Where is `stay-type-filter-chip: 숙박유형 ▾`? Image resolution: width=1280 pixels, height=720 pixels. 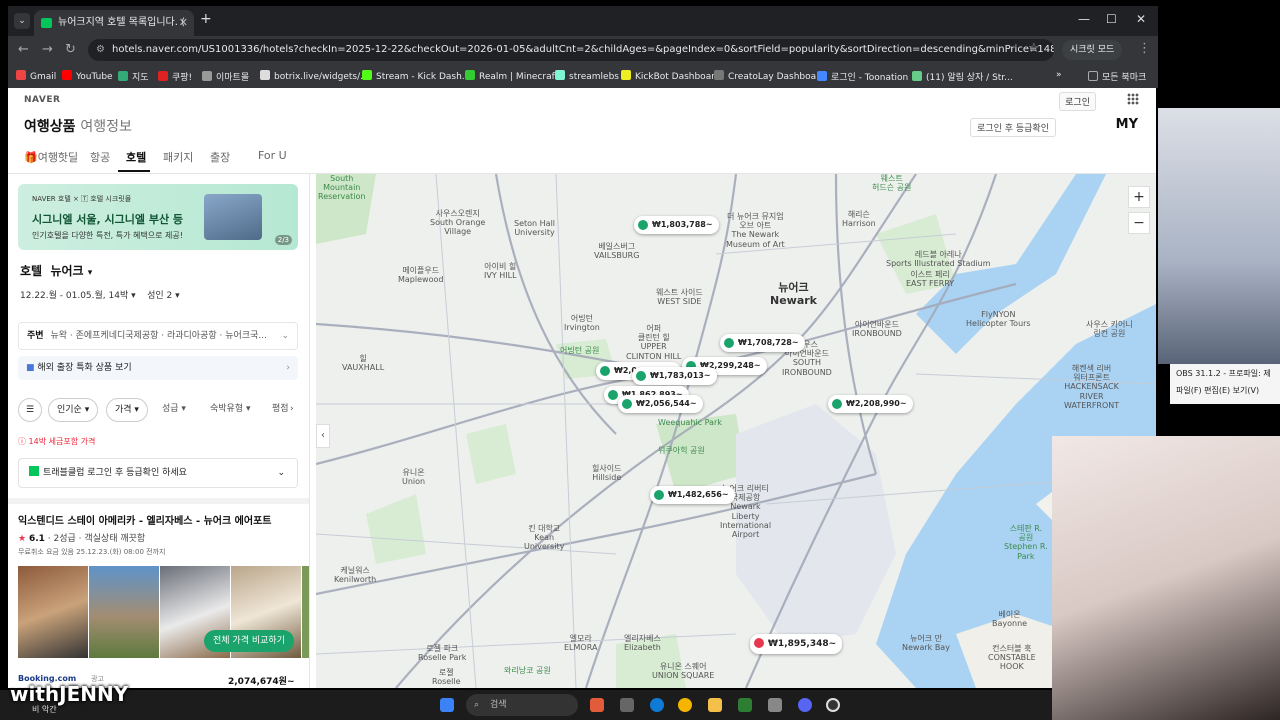
stay-type-filter-chip: 숙박유형 ▾ is located at coordinates (230, 410).